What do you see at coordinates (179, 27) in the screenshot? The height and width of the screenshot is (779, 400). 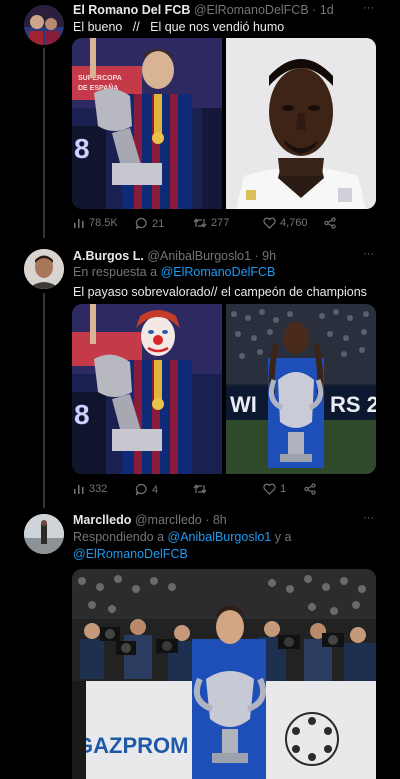 I see `tweet-text: El bueno // El que nos vendió humo` at bounding box center [179, 27].